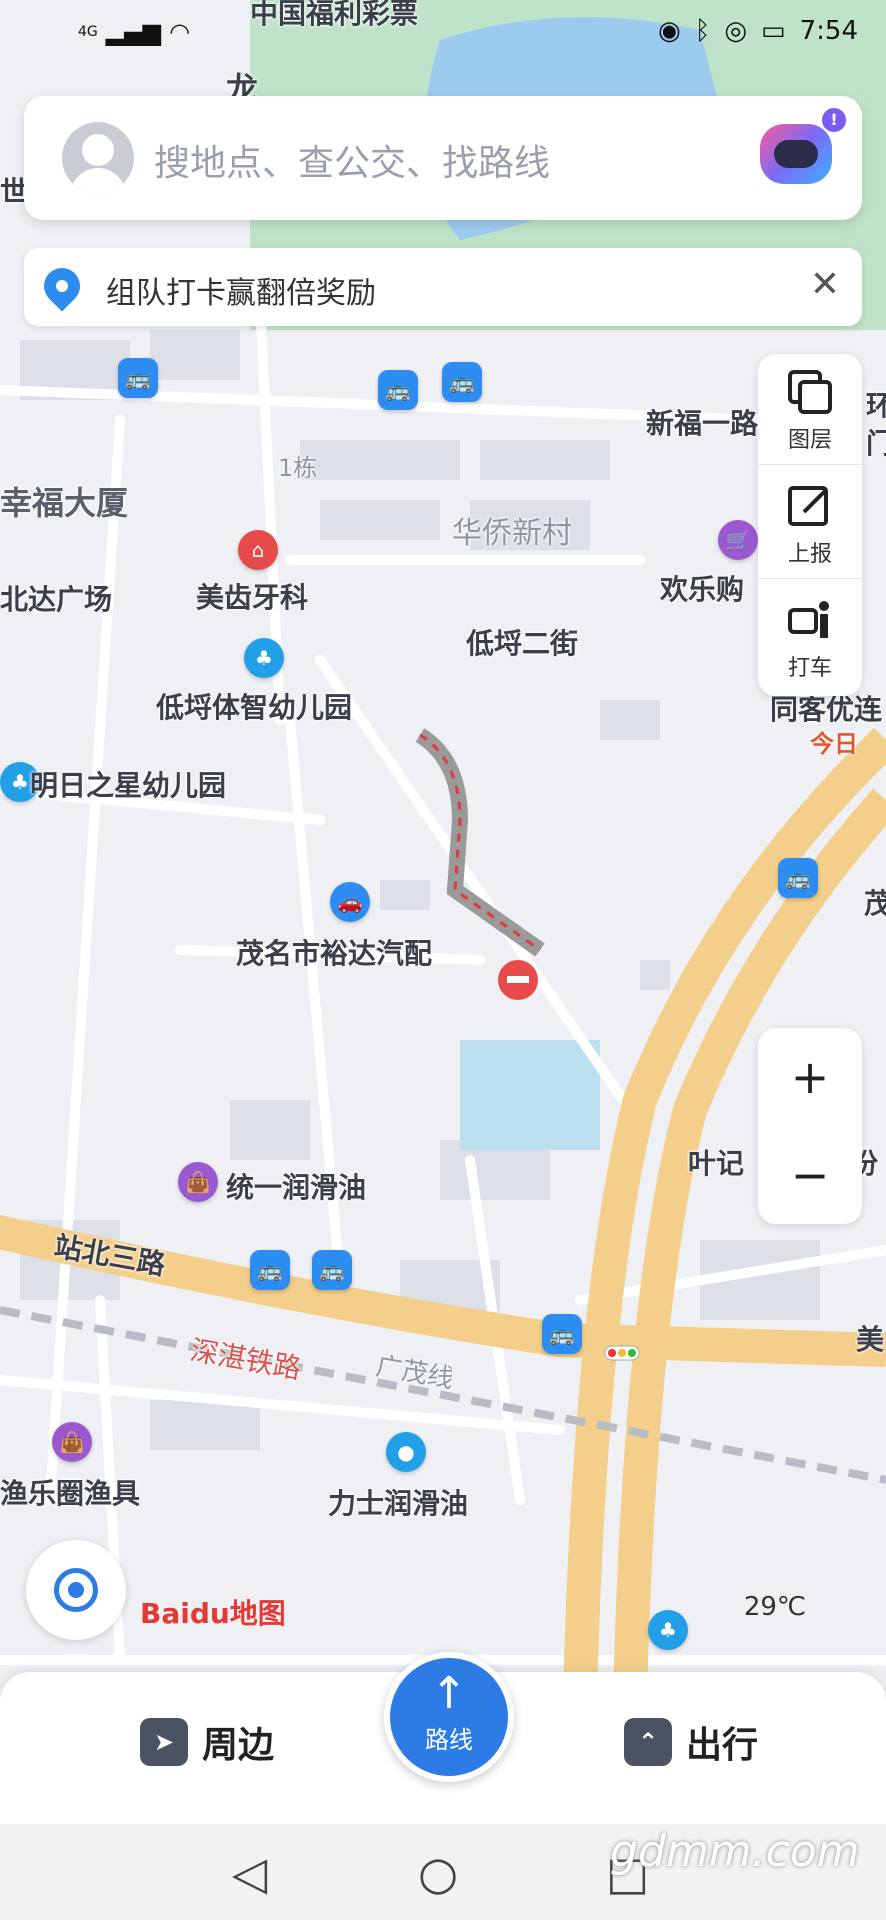 The image size is (886, 1920). Describe the element at coordinates (62, 286) in the screenshot. I see `location-pin-icon` at that location.